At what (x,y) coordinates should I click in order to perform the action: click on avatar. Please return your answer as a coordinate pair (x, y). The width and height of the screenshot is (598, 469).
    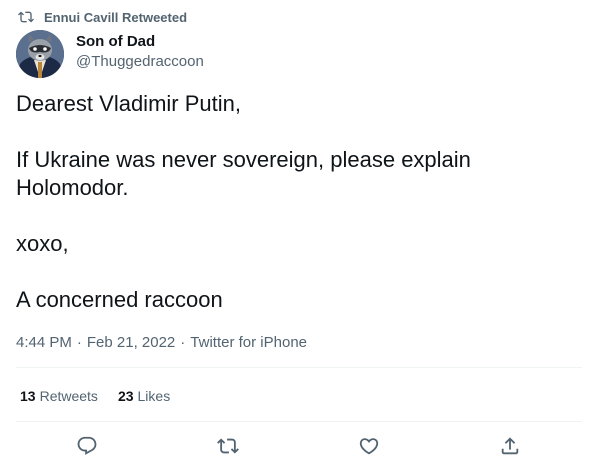
    Looking at the image, I should click on (40, 54).